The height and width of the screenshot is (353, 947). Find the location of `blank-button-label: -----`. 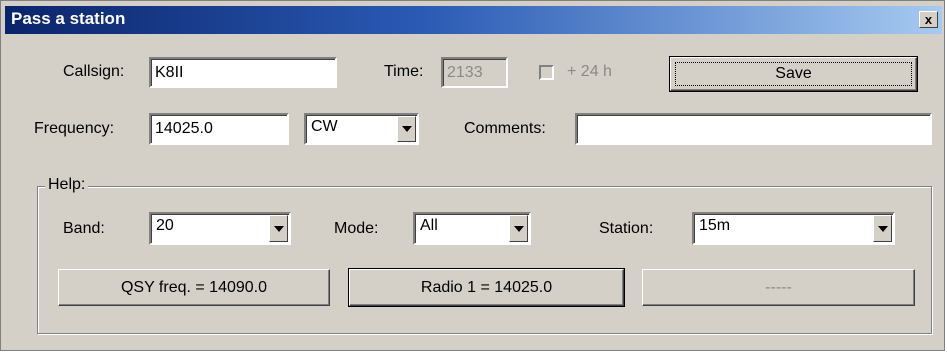

blank-button-label: ----- is located at coordinates (778, 287).